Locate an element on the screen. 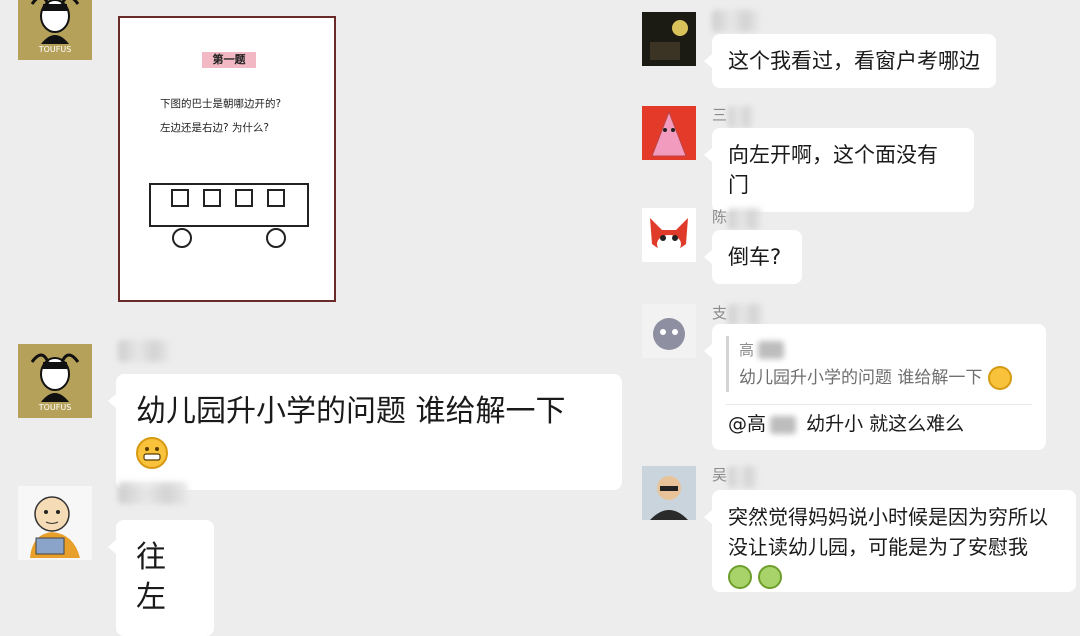 This screenshot has width=1080, height=636. reply-text-line: @高 幼升小 就这么难么 is located at coordinates (846, 424).